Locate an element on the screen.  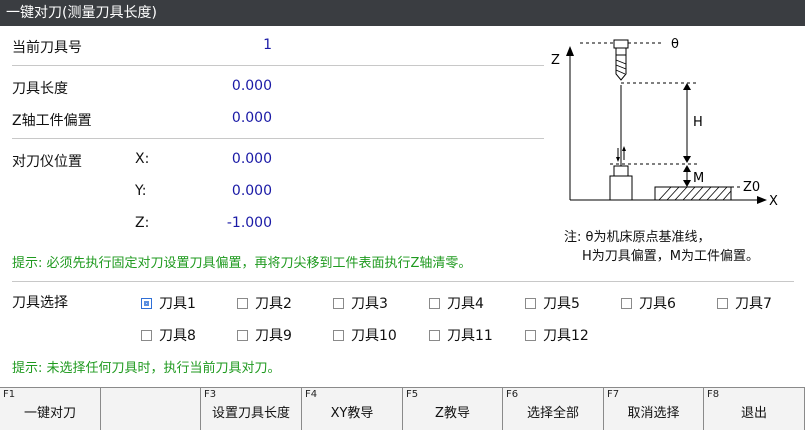
checkbox-label: 刀具5 is located at coordinates (561, 304).